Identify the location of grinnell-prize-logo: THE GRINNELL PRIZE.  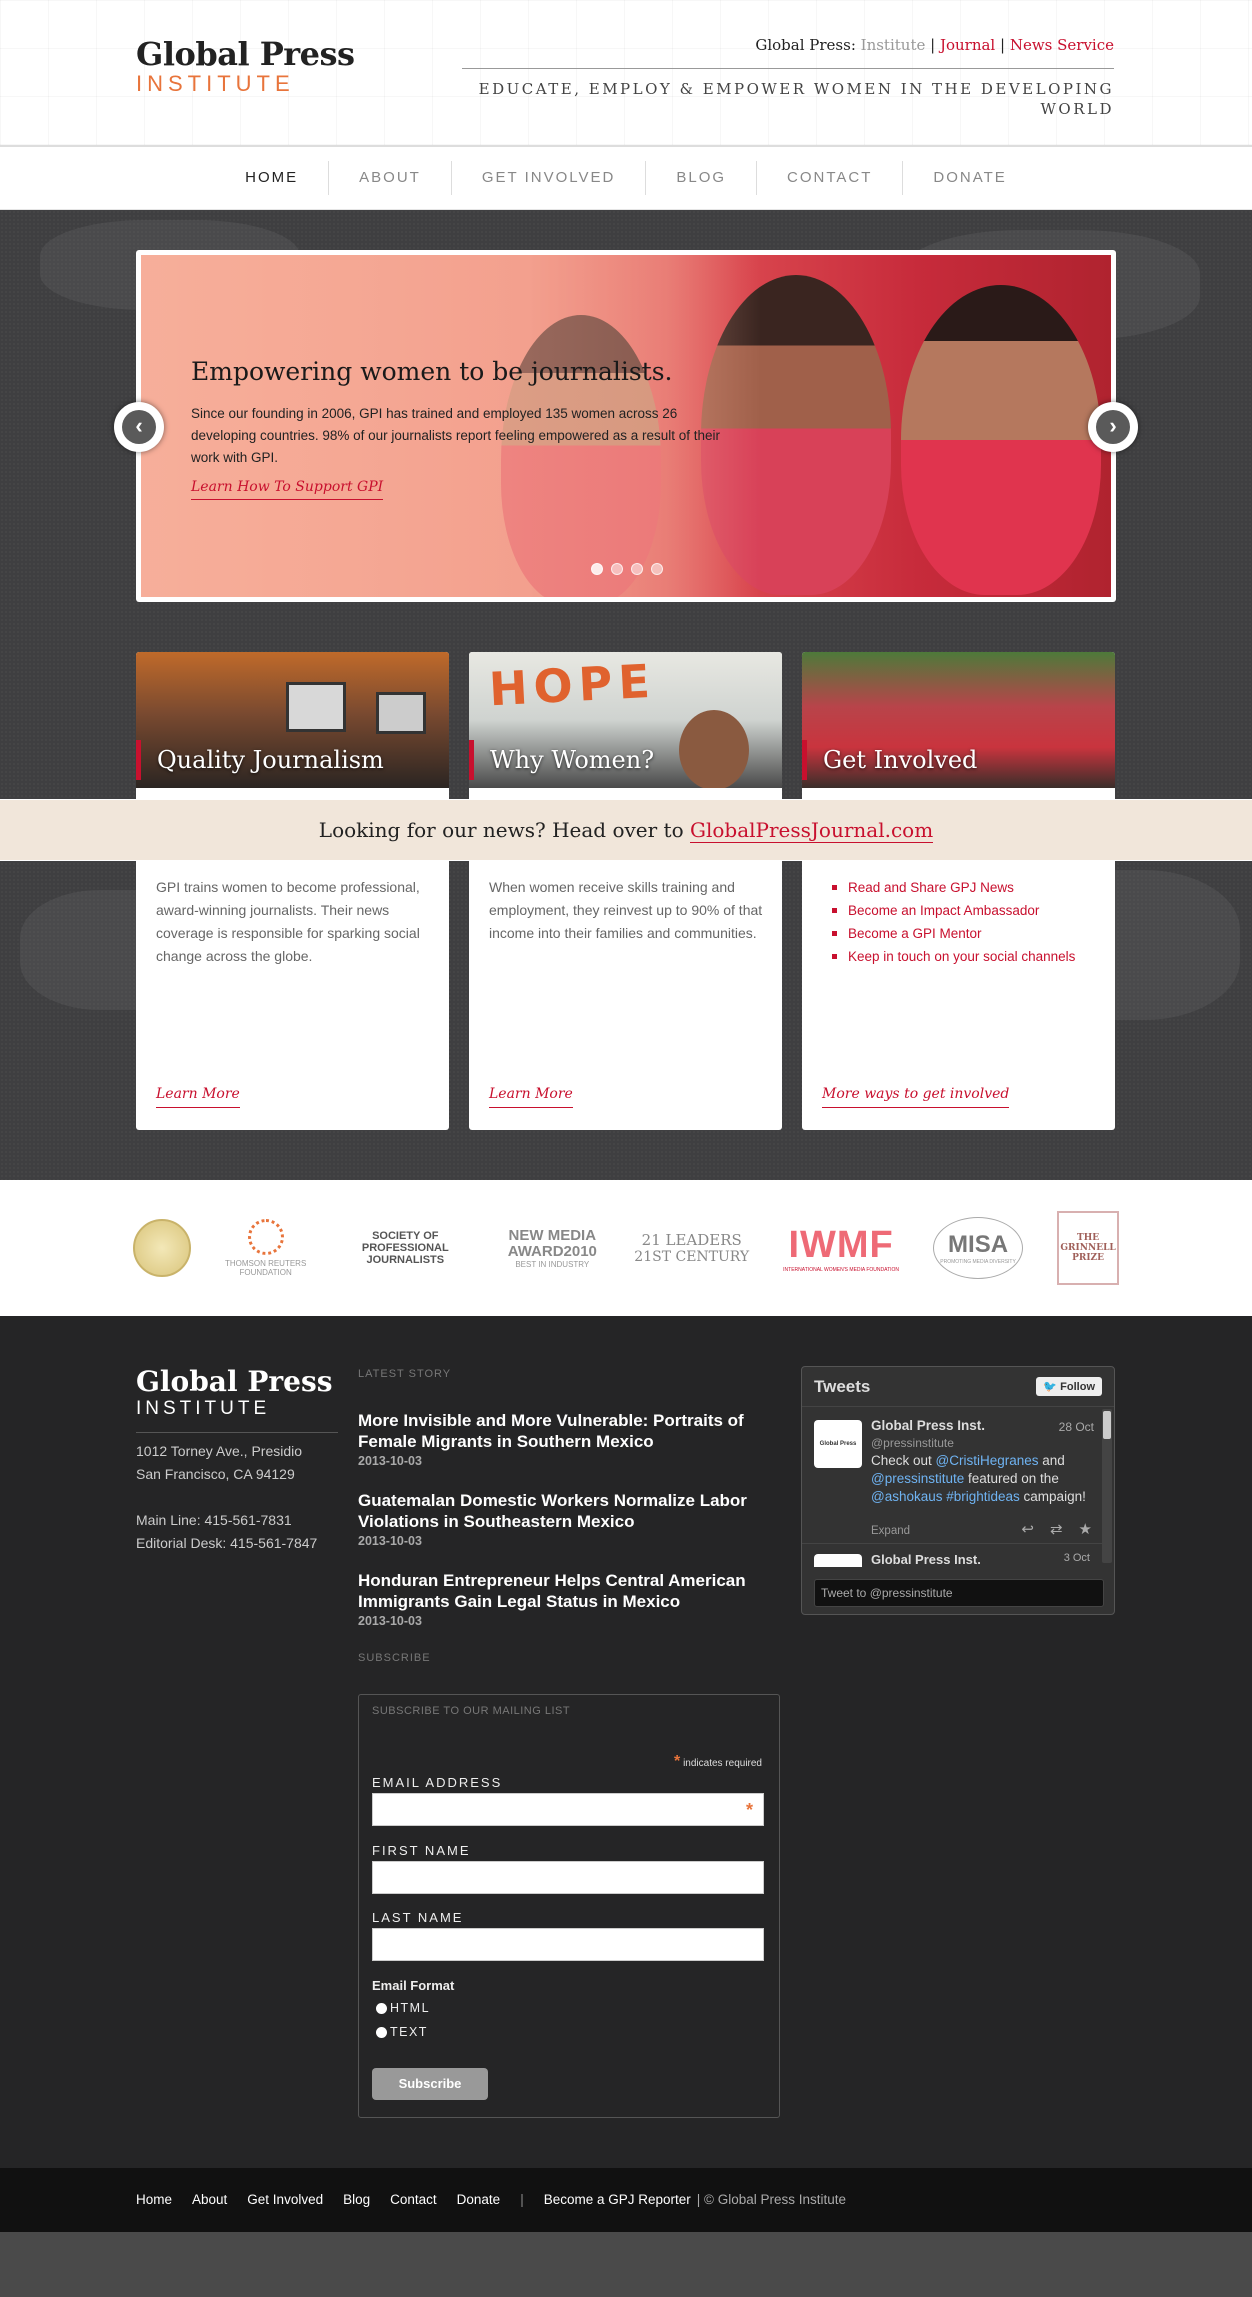
(1088, 1248).